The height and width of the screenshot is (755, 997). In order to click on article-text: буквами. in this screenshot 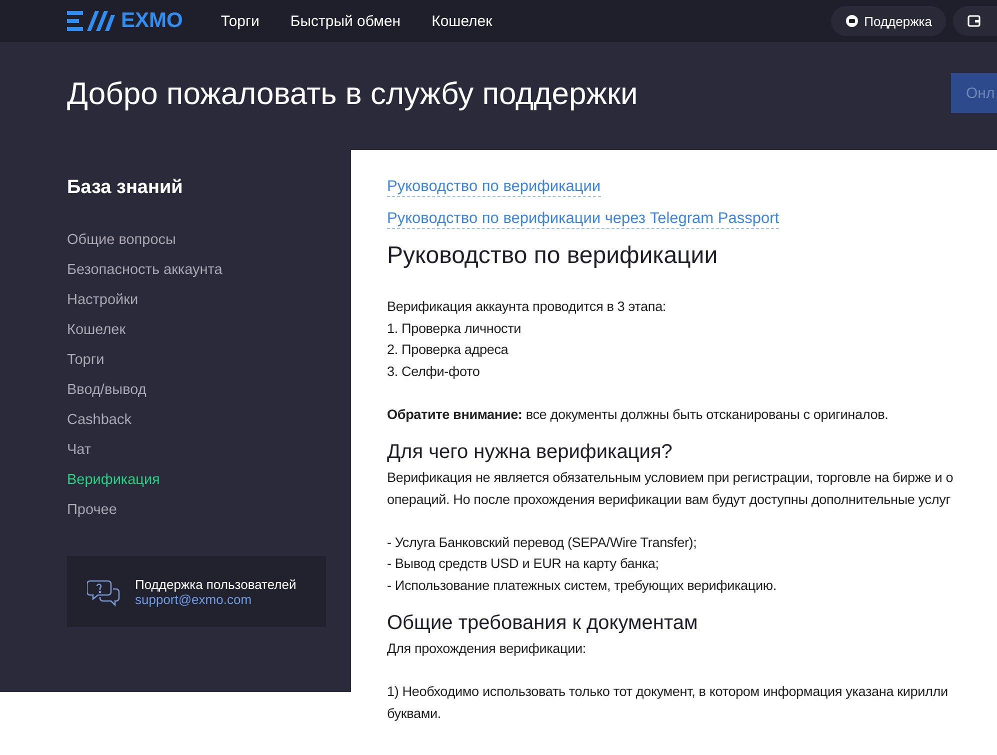, I will do `click(414, 713)`.